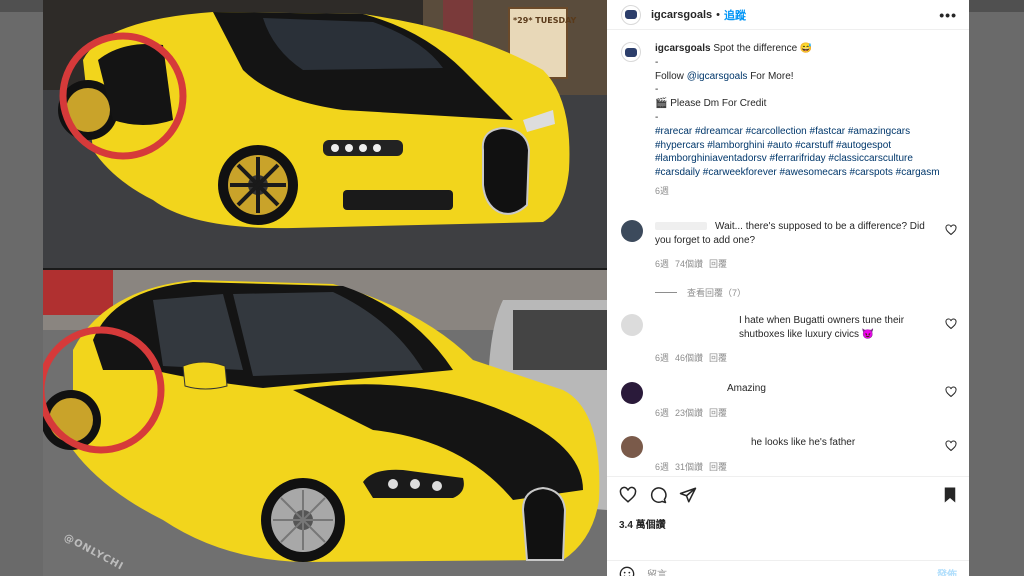 The height and width of the screenshot is (576, 1024). Describe the element at coordinates (735, 15) in the screenshot. I see `follow-button: 追蹤` at that location.